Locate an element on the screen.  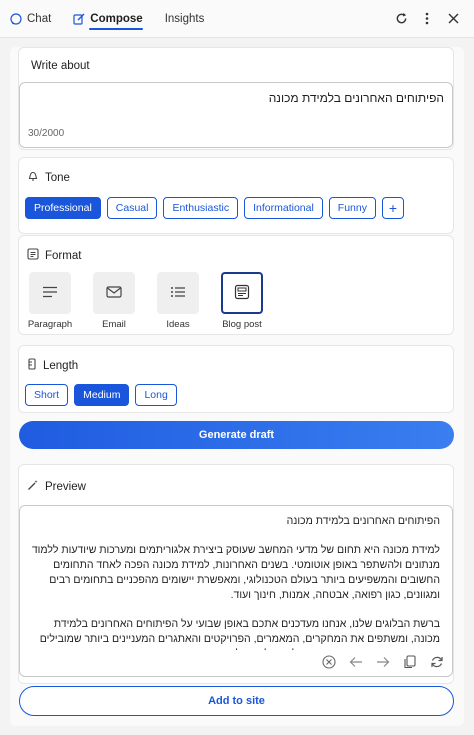
character-counter: 30/2000 is located at coordinates (46, 133).